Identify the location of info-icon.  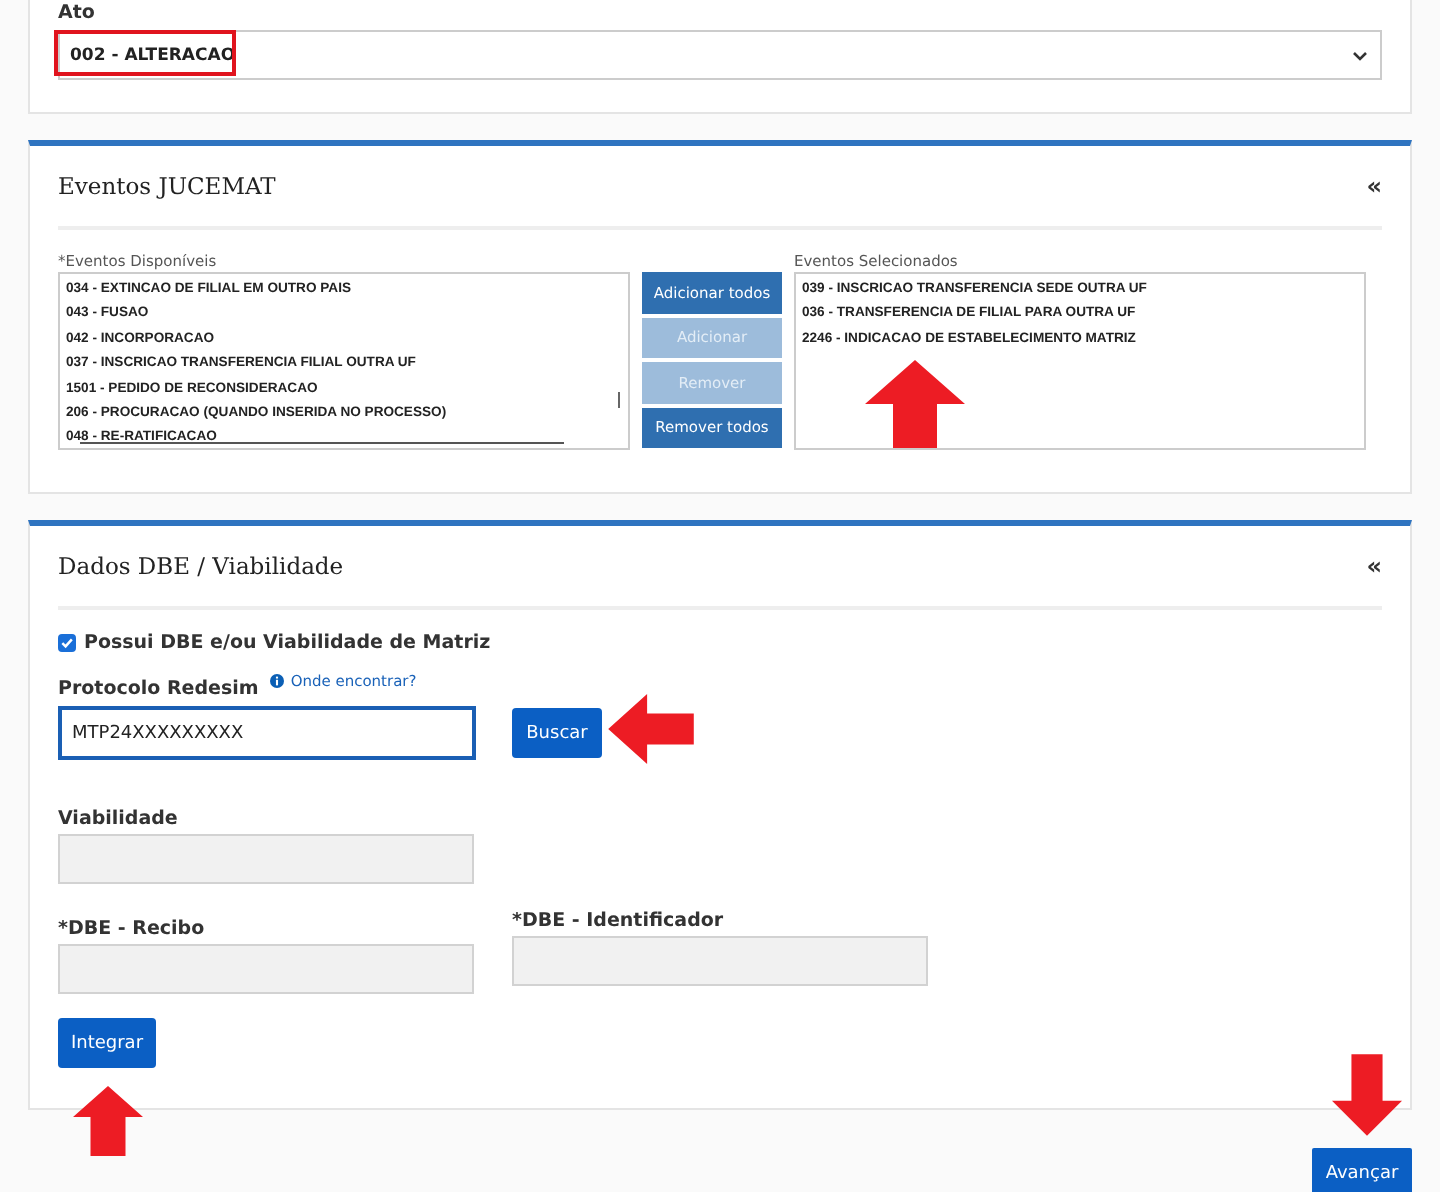
(277, 681).